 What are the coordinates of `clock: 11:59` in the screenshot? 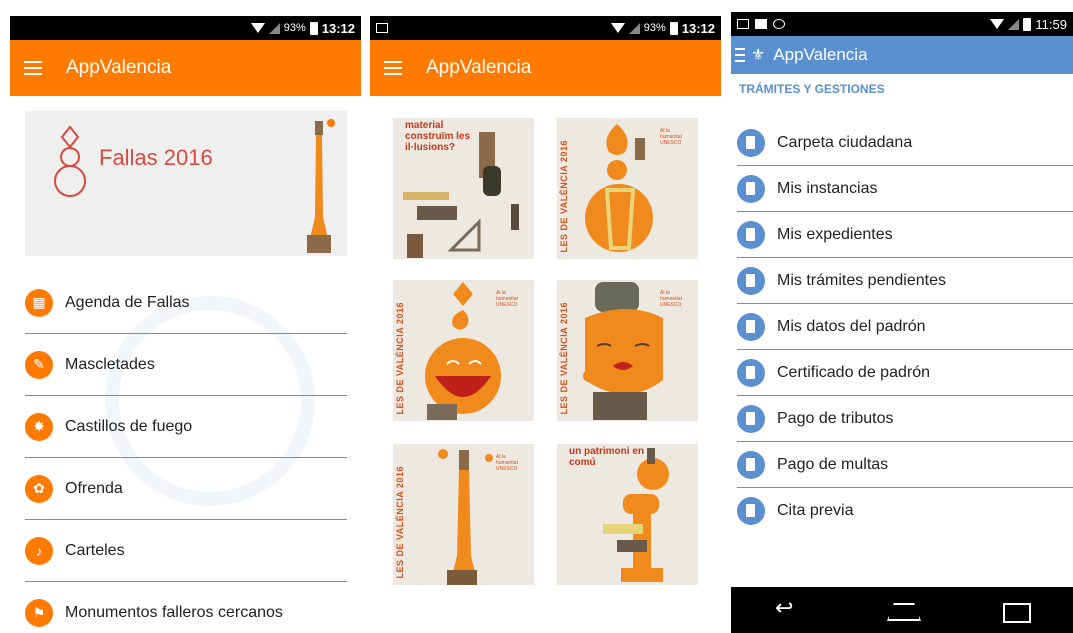 It's located at (1051, 24).